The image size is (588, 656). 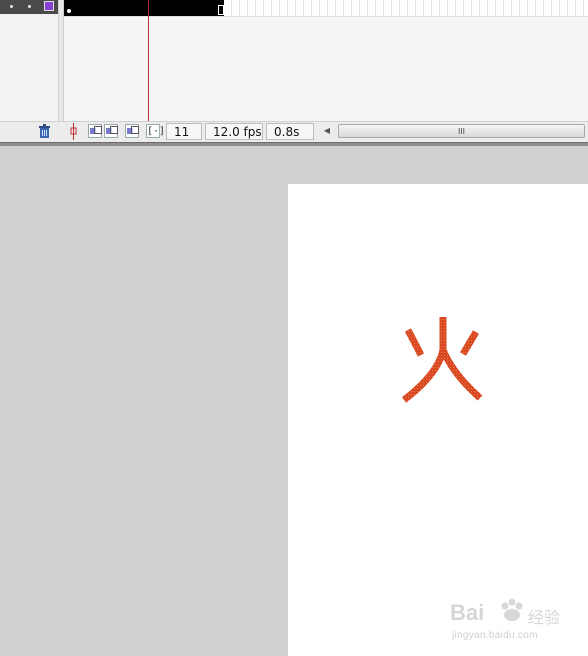 I want to click on center-frame-icon, so click(x=73, y=131).